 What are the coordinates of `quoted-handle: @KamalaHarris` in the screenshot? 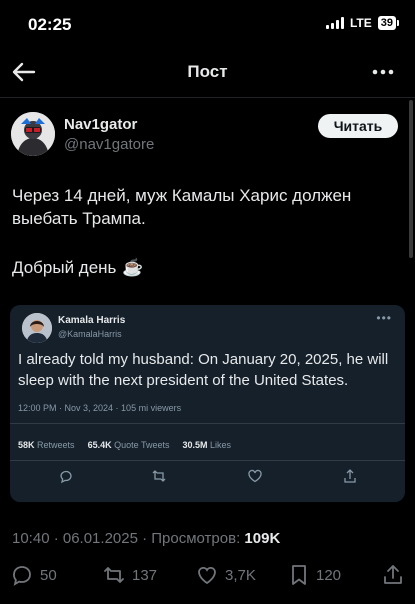 It's located at (90, 334).